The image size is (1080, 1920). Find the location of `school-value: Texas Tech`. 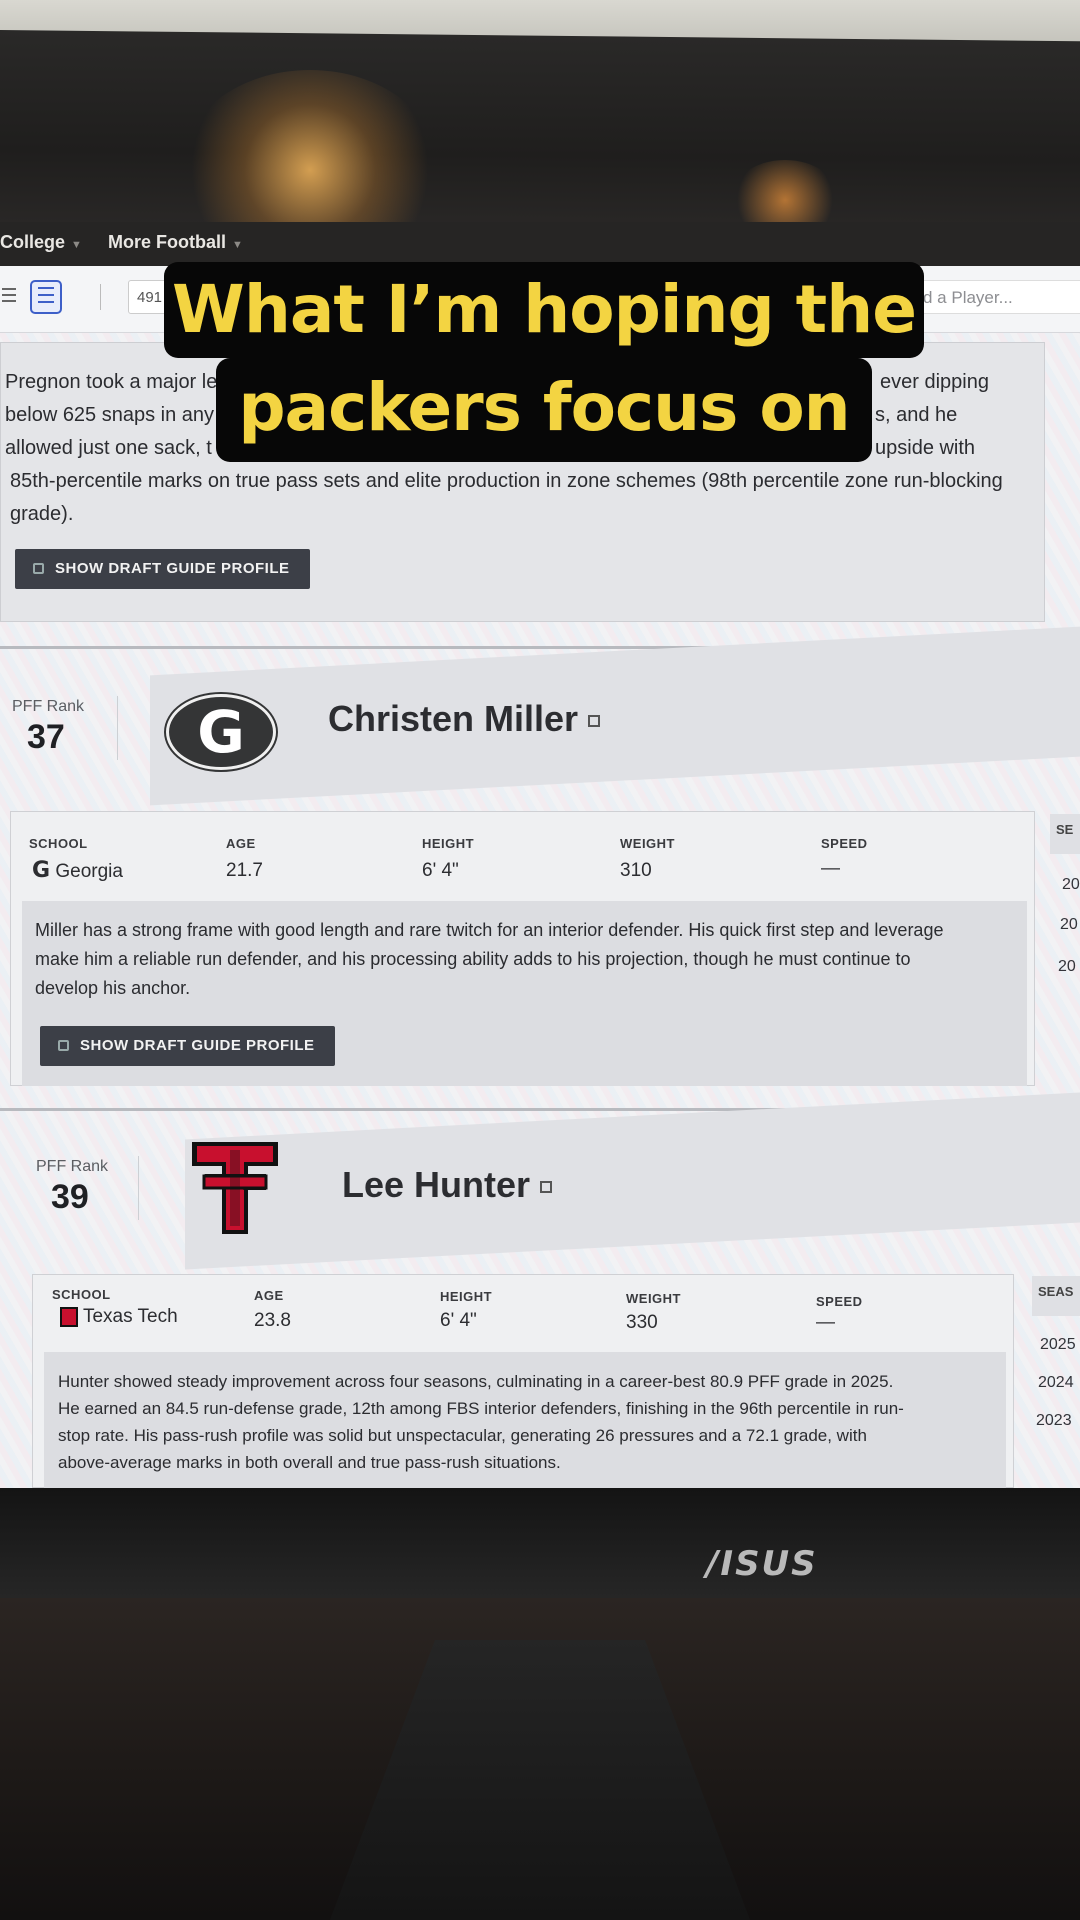

school-value: Texas Tech is located at coordinates (119, 1317).